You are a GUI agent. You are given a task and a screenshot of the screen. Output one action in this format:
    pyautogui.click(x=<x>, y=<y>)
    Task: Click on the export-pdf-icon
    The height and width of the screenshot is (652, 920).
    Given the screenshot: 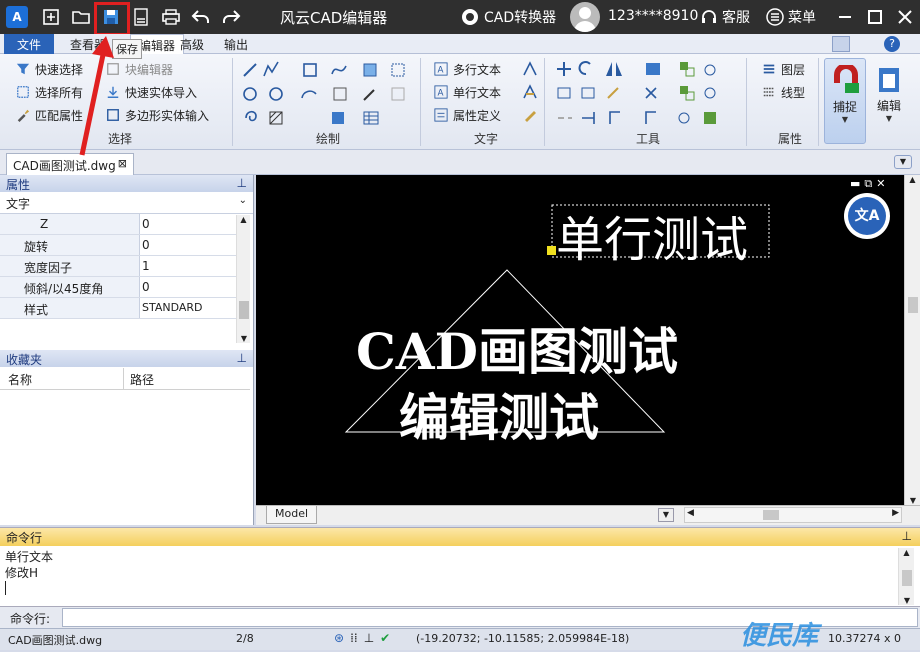 What is the action you would take?
    pyautogui.click(x=141, y=17)
    